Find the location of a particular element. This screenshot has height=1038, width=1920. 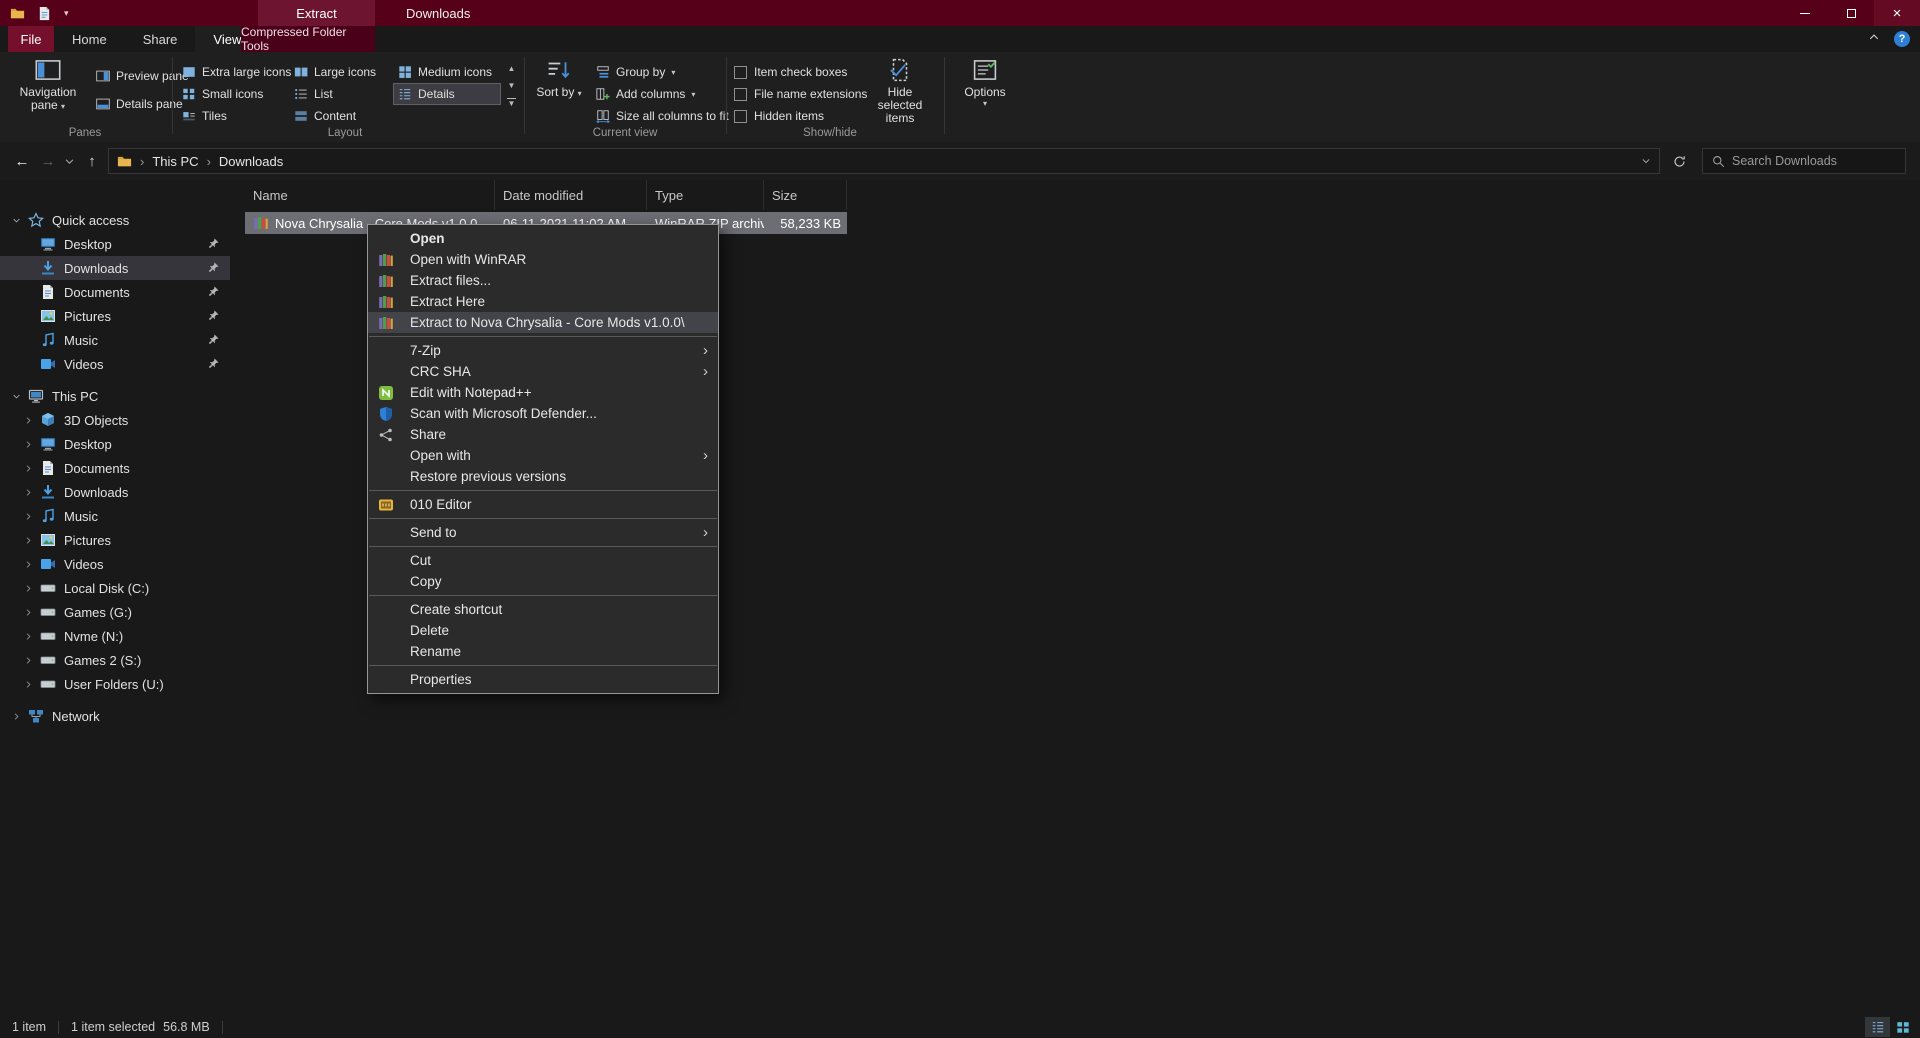

hidden-items-checkbox: Hidden items is located at coordinates (779, 116).